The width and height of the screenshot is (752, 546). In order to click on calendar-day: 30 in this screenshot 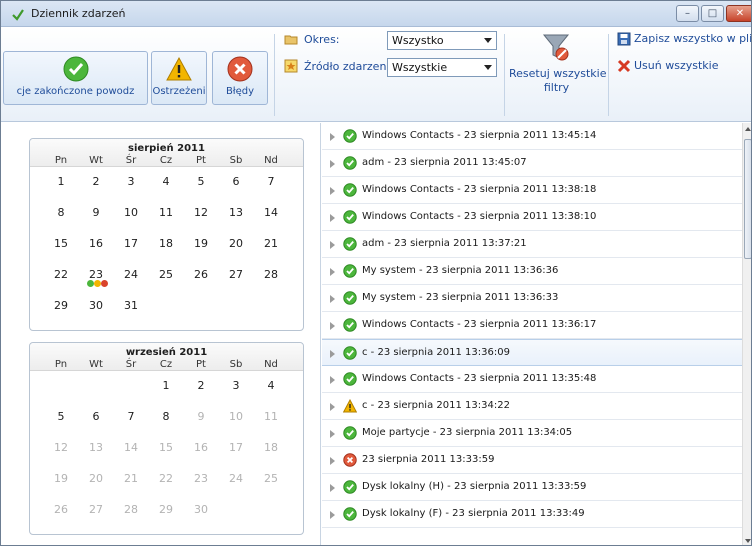, I will do `click(201, 509)`.